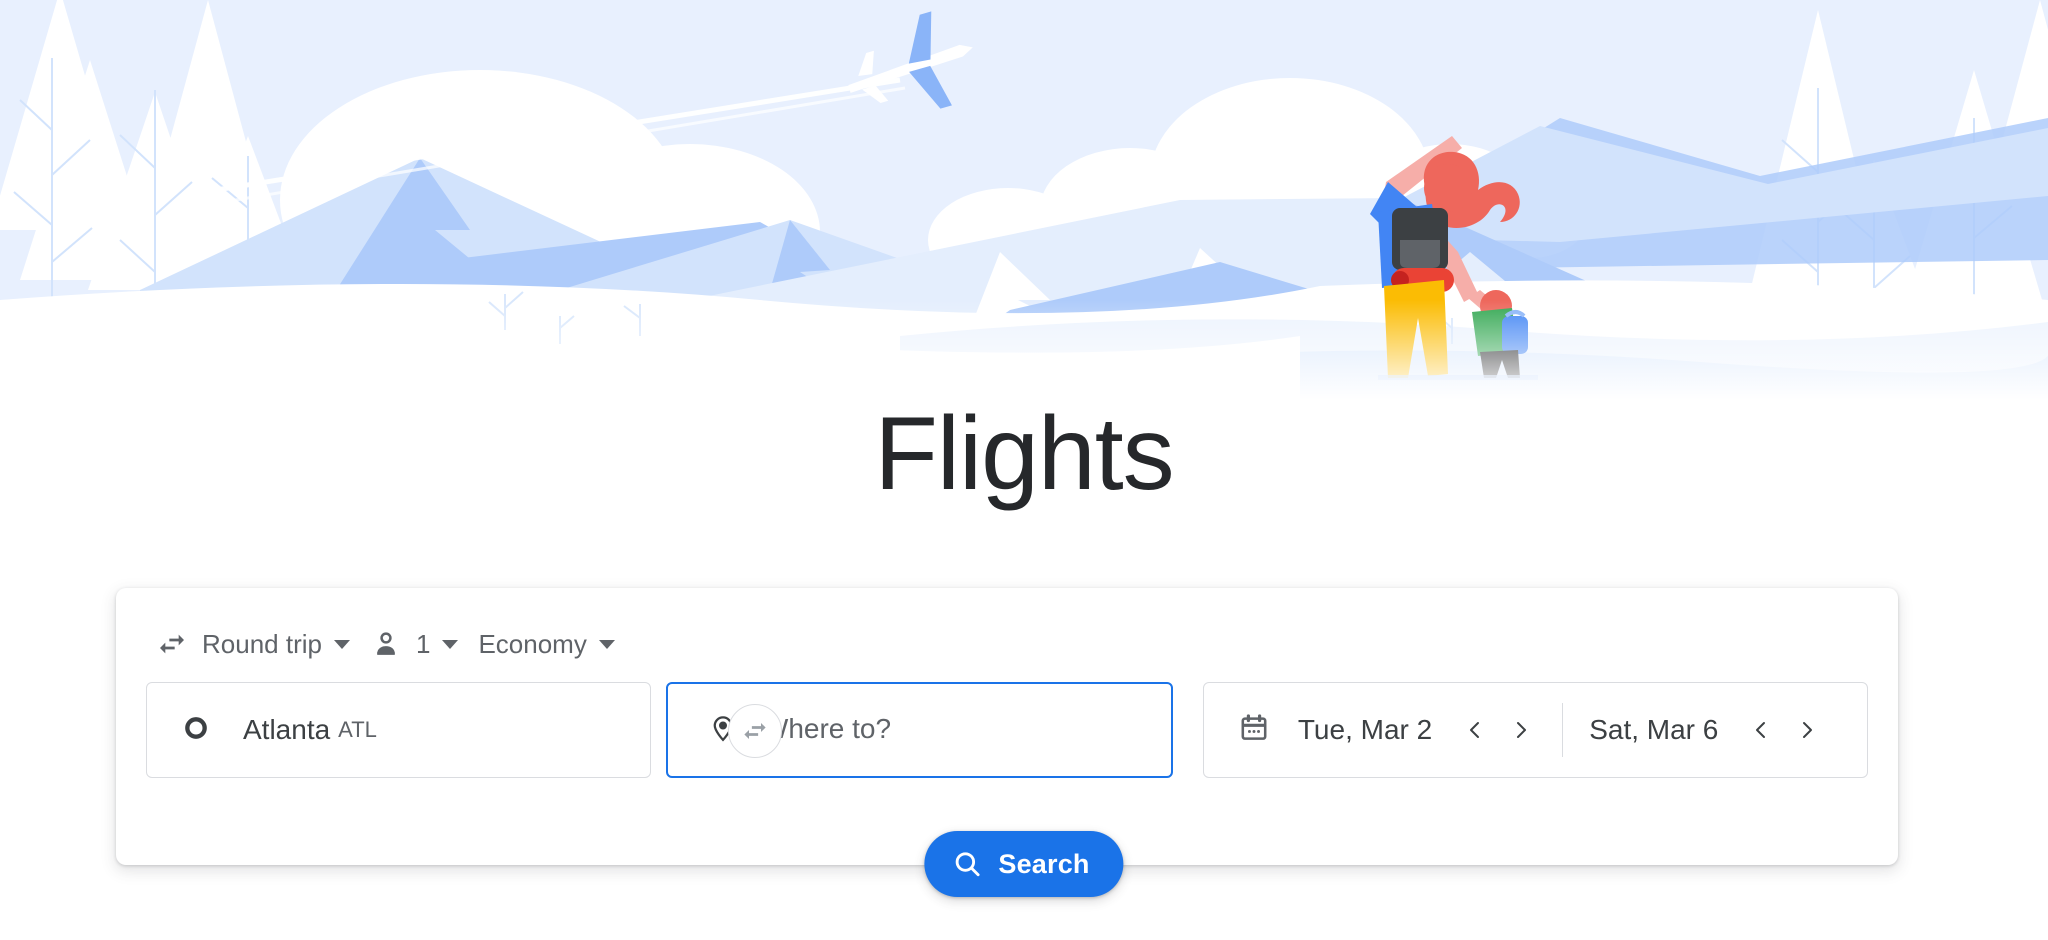 Image resolution: width=2048 pixels, height=940 pixels. I want to click on cabin-class-label: Economy, so click(532, 643).